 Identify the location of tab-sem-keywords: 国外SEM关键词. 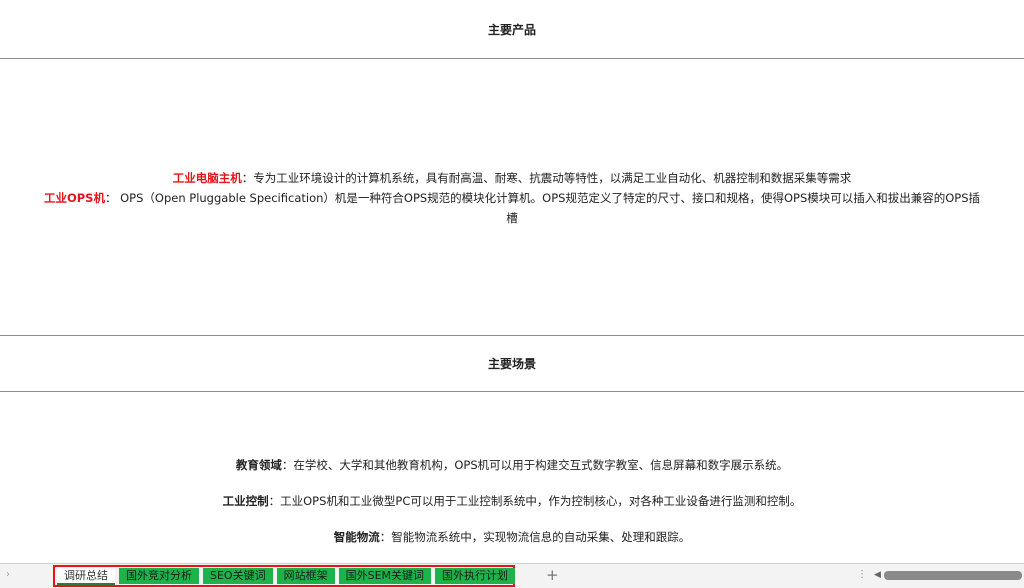
(385, 576).